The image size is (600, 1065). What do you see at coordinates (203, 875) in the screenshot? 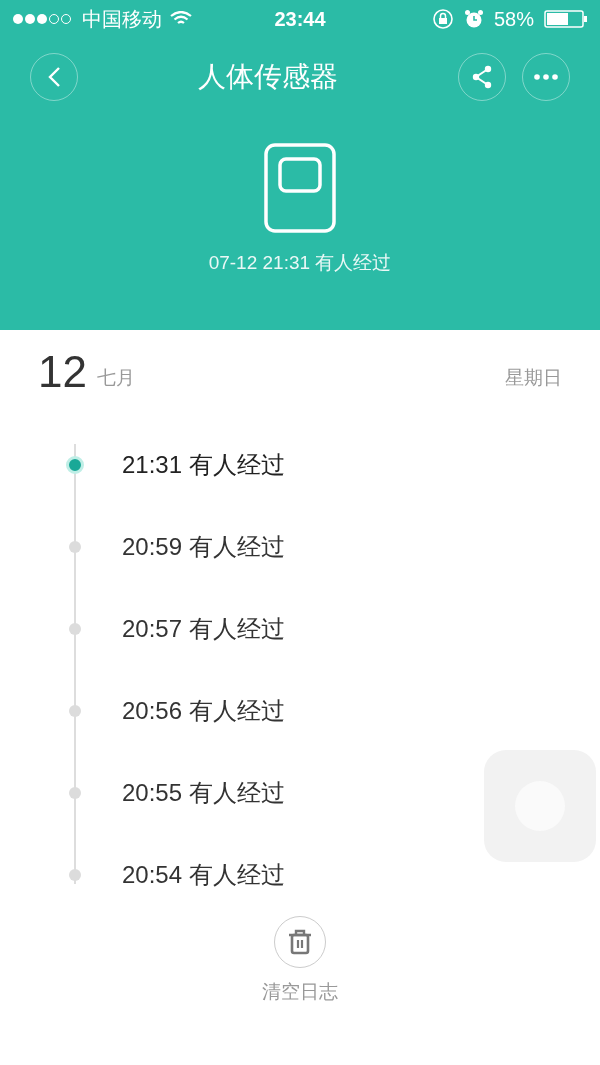
I see `log-entry: 20:54 有人经过` at bounding box center [203, 875].